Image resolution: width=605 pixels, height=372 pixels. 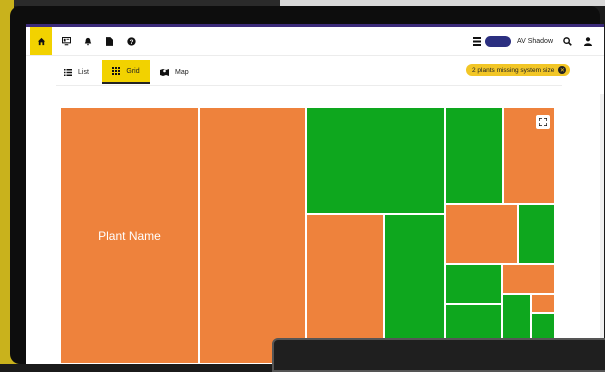 What do you see at coordinates (68, 72) in the screenshot?
I see `list-icon` at bounding box center [68, 72].